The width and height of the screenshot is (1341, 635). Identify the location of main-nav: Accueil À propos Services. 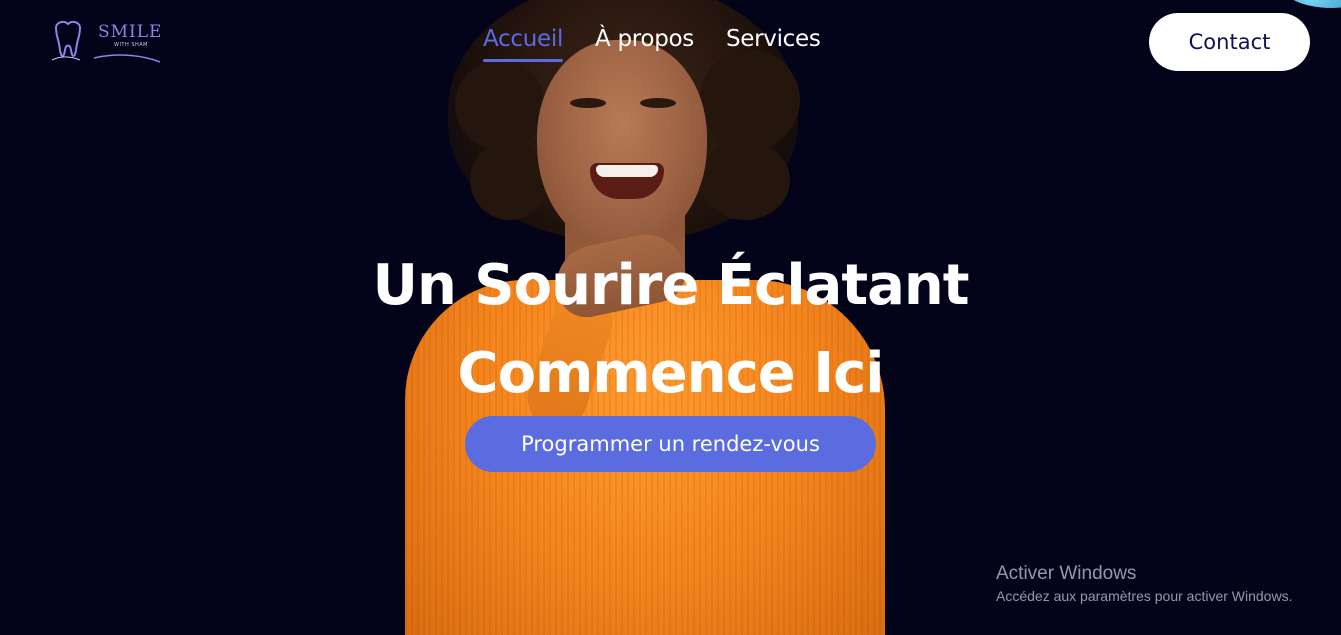
(652, 44).